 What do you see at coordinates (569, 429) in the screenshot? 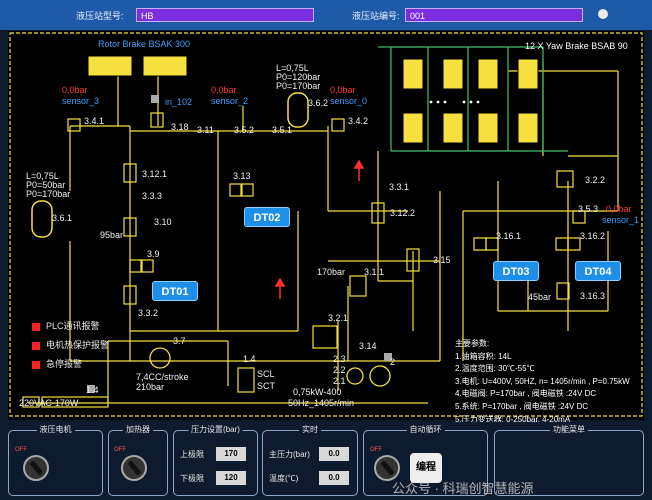
I see `panel-title: 功能菜单` at bounding box center [569, 429].